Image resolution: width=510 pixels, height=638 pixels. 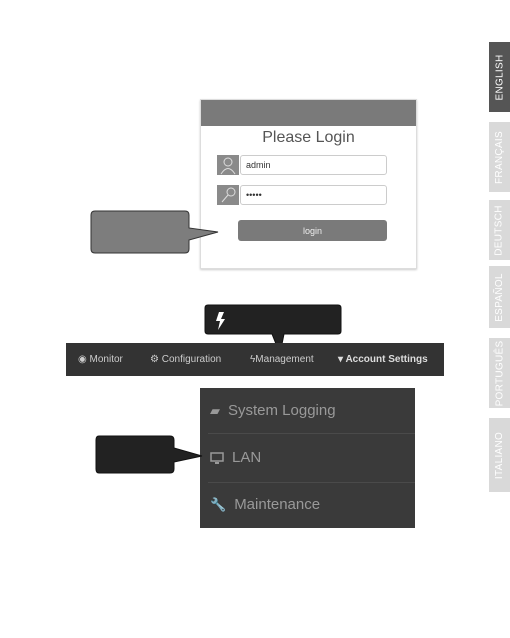 I want to click on language-tab-label: ESPAÑOL, so click(x=500, y=297).